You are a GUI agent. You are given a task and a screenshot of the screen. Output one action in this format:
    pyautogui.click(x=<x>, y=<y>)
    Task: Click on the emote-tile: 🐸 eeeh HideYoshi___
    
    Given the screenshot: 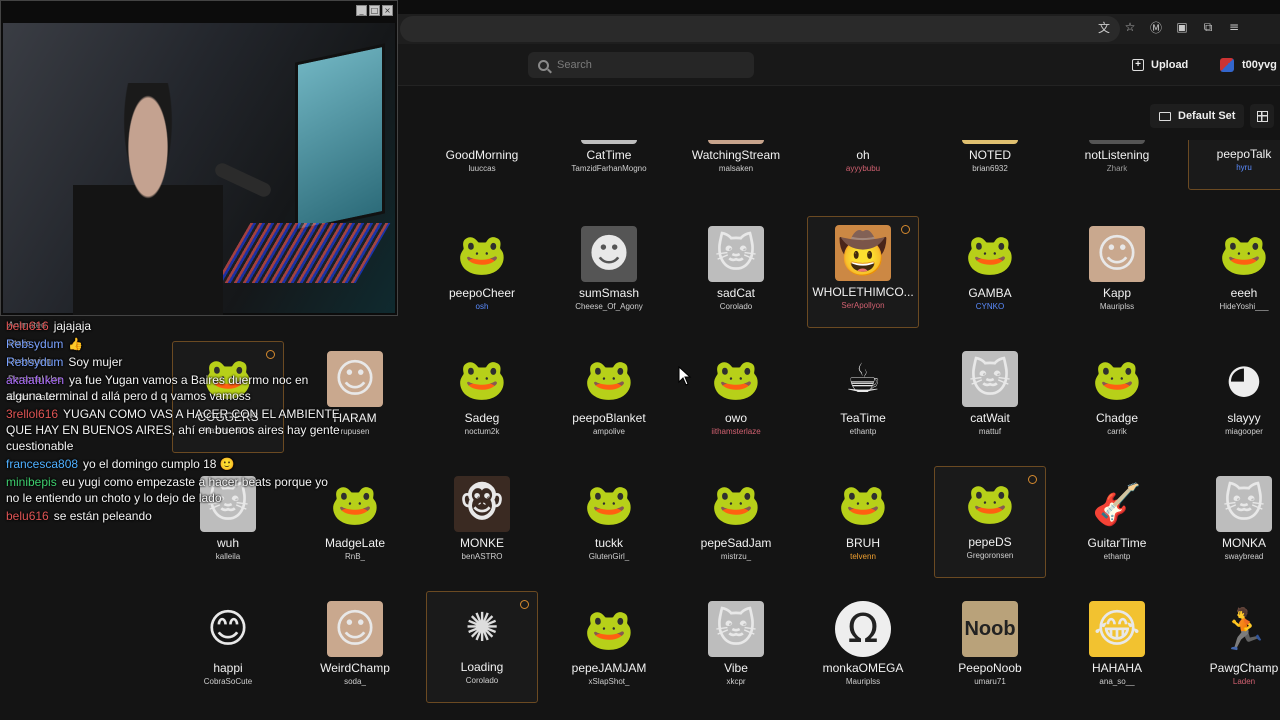 What is the action you would take?
    pyautogui.click(x=1234, y=272)
    